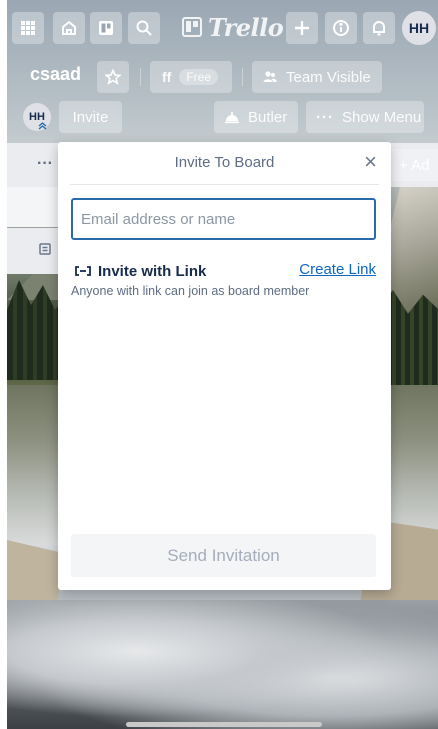 This screenshot has width=438, height=729. I want to click on star-button, so click(113, 77).